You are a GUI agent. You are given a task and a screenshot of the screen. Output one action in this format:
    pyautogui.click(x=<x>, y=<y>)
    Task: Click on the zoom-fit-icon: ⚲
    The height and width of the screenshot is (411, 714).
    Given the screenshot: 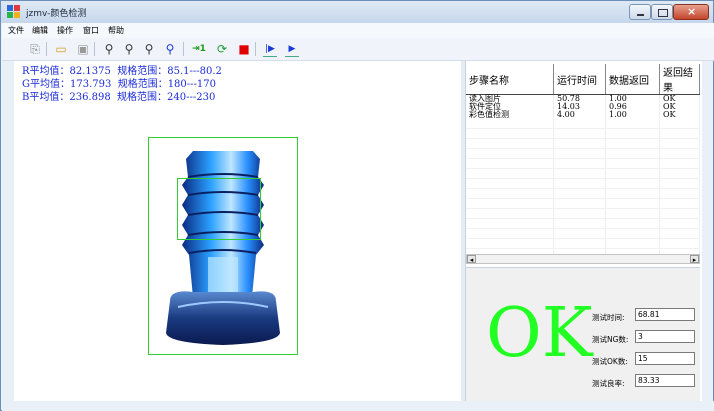 What is the action you would take?
    pyautogui.click(x=149, y=49)
    